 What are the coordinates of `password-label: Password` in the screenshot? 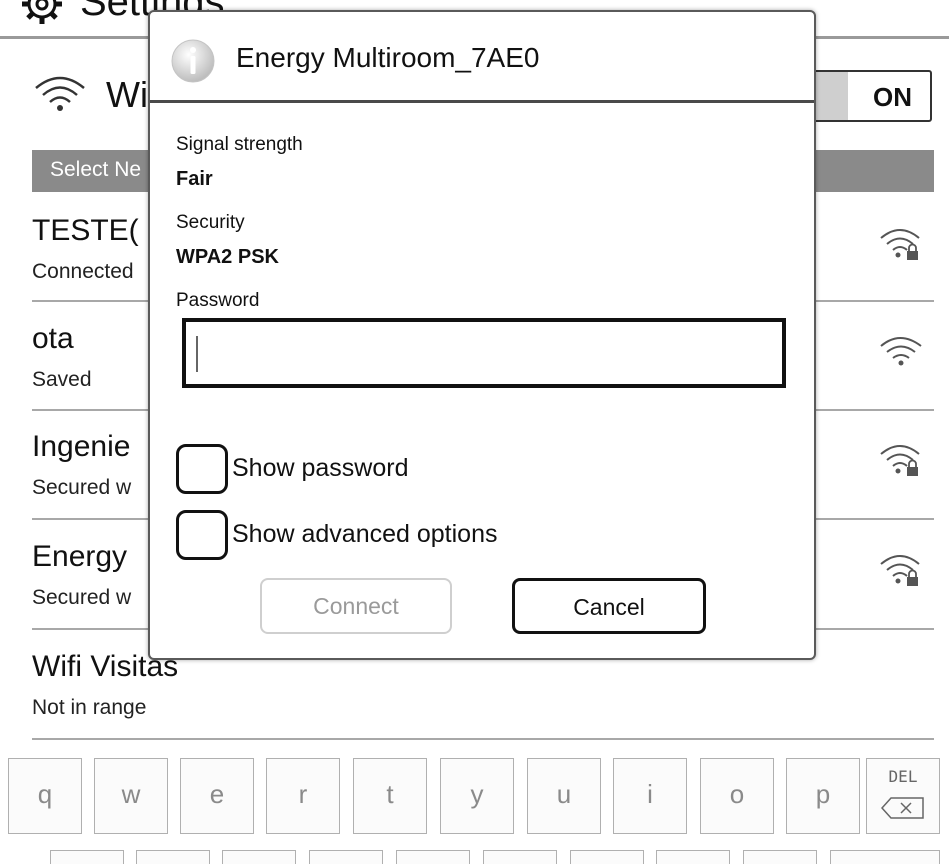 It's located at (218, 300).